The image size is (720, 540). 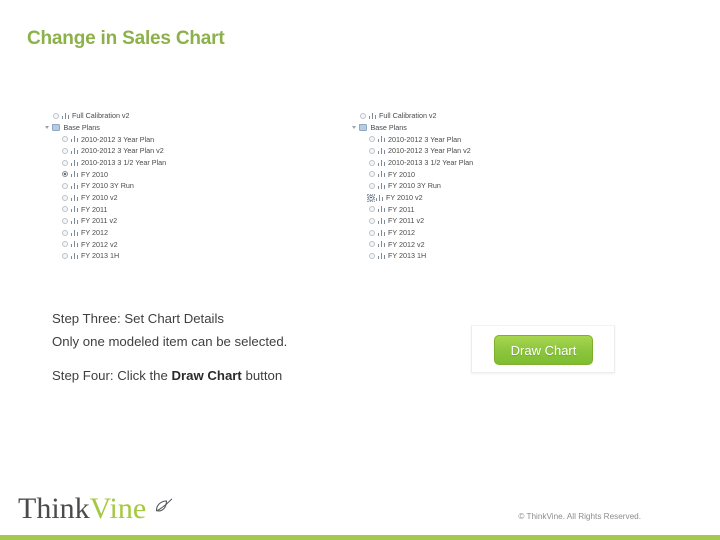 I want to click on thinkvine-logo: Think Vine, so click(x=98, y=509).